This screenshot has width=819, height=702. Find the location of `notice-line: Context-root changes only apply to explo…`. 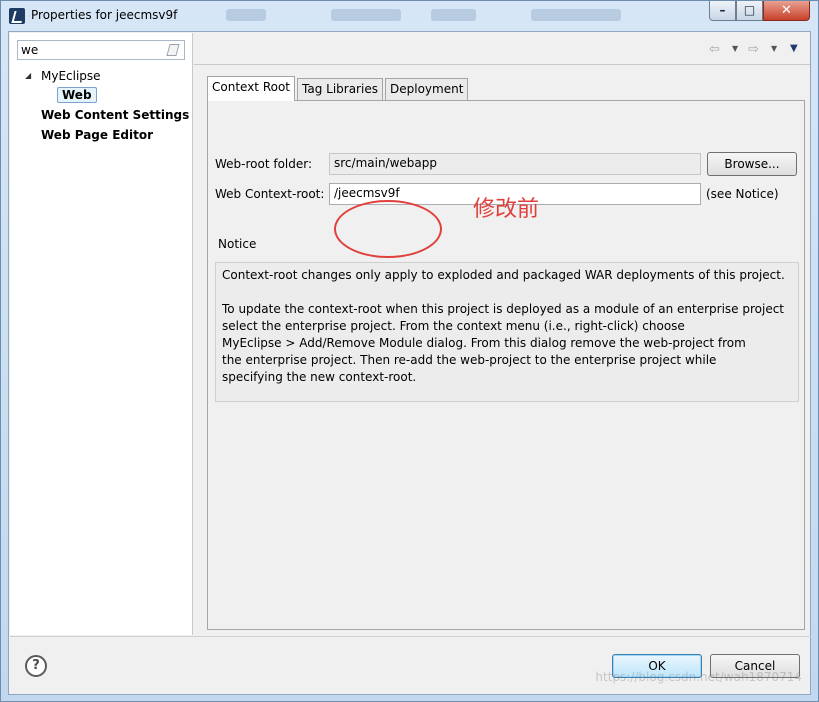

notice-line: Context-root changes only apply to explo… is located at coordinates (503, 275).